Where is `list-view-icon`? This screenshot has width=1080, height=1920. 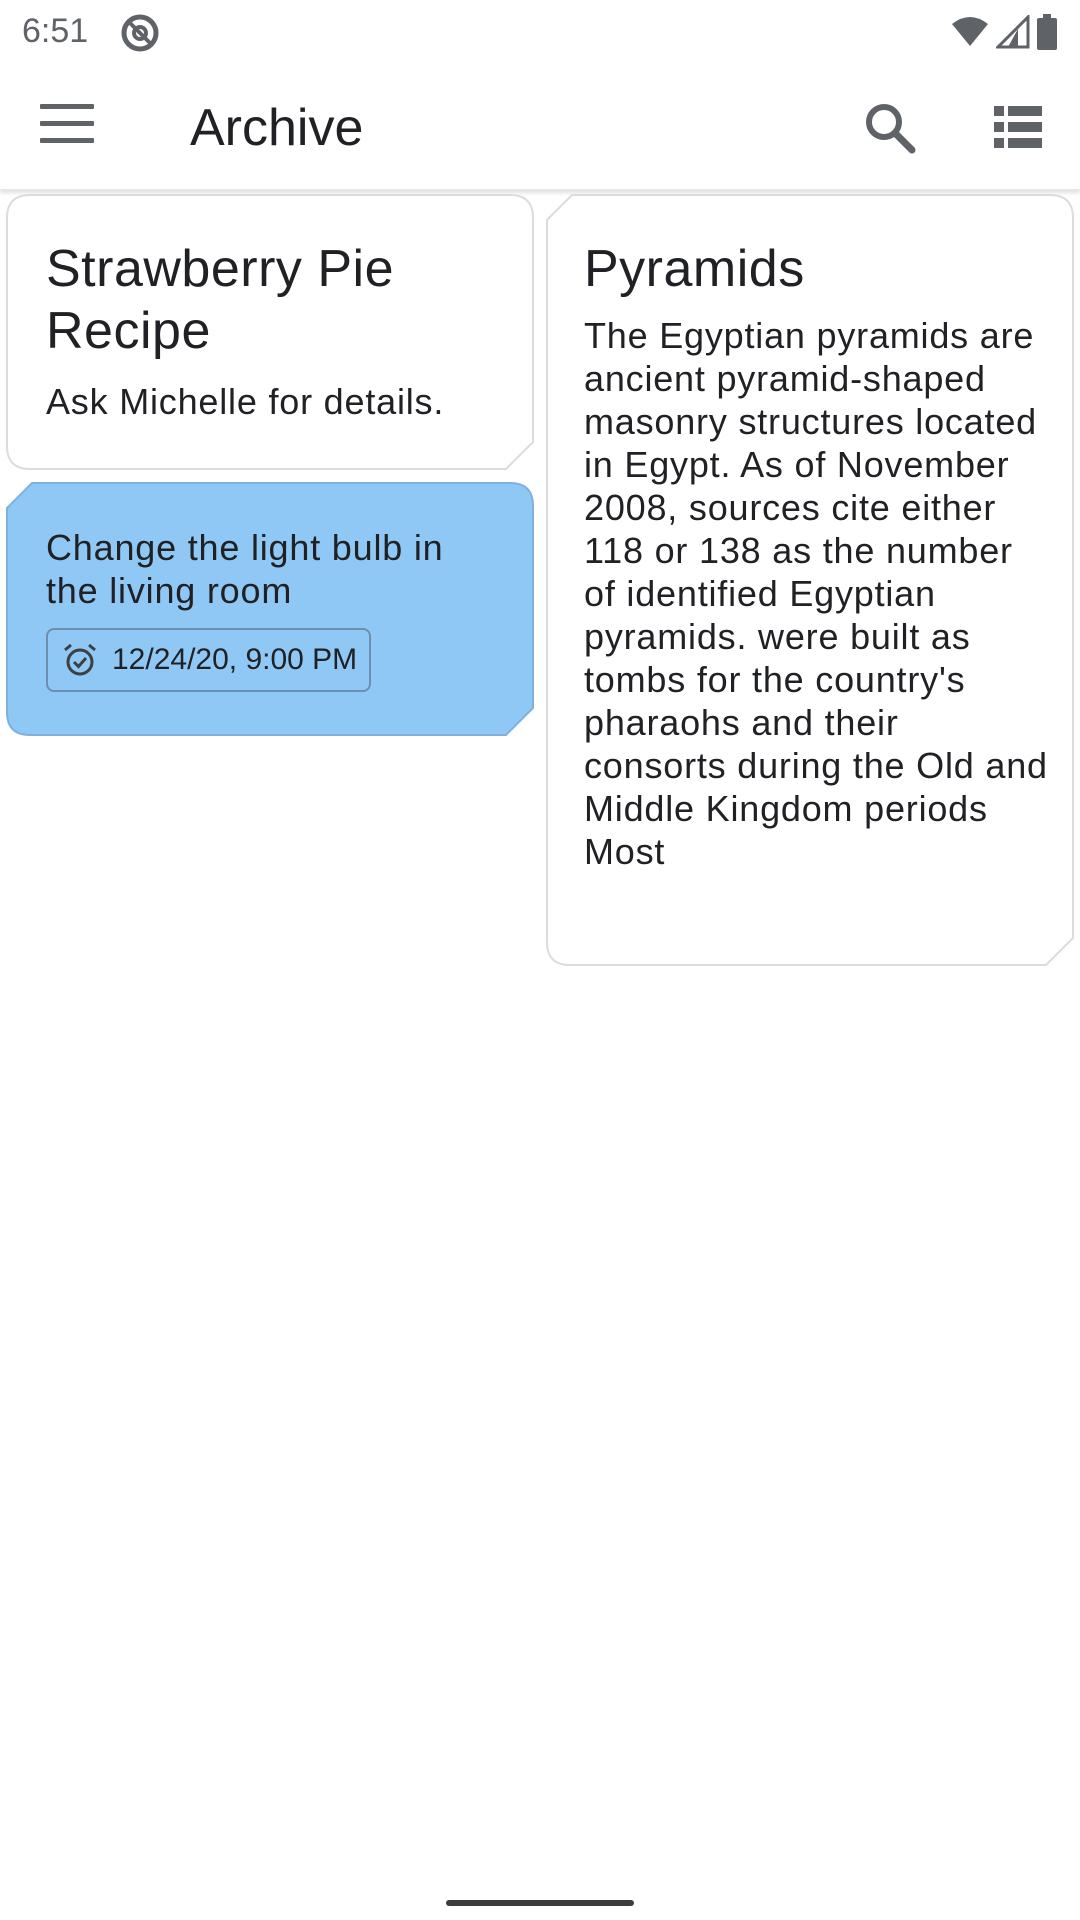 list-view-icon is located at coordinates (1018, 127).